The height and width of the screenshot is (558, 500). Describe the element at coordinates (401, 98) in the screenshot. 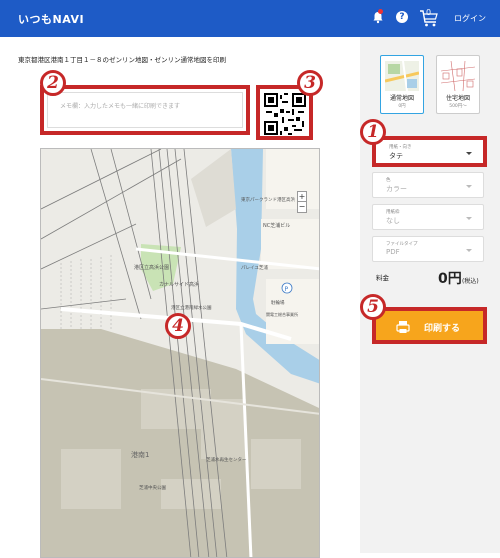

I see `map-type-label: 通常地図` at that location.